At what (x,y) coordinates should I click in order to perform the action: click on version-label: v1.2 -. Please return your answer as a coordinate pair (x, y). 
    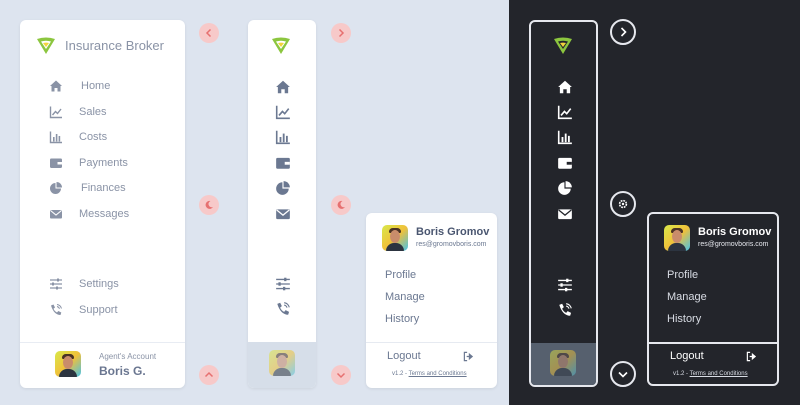
    Looking at the image, I should click on (681, 374).